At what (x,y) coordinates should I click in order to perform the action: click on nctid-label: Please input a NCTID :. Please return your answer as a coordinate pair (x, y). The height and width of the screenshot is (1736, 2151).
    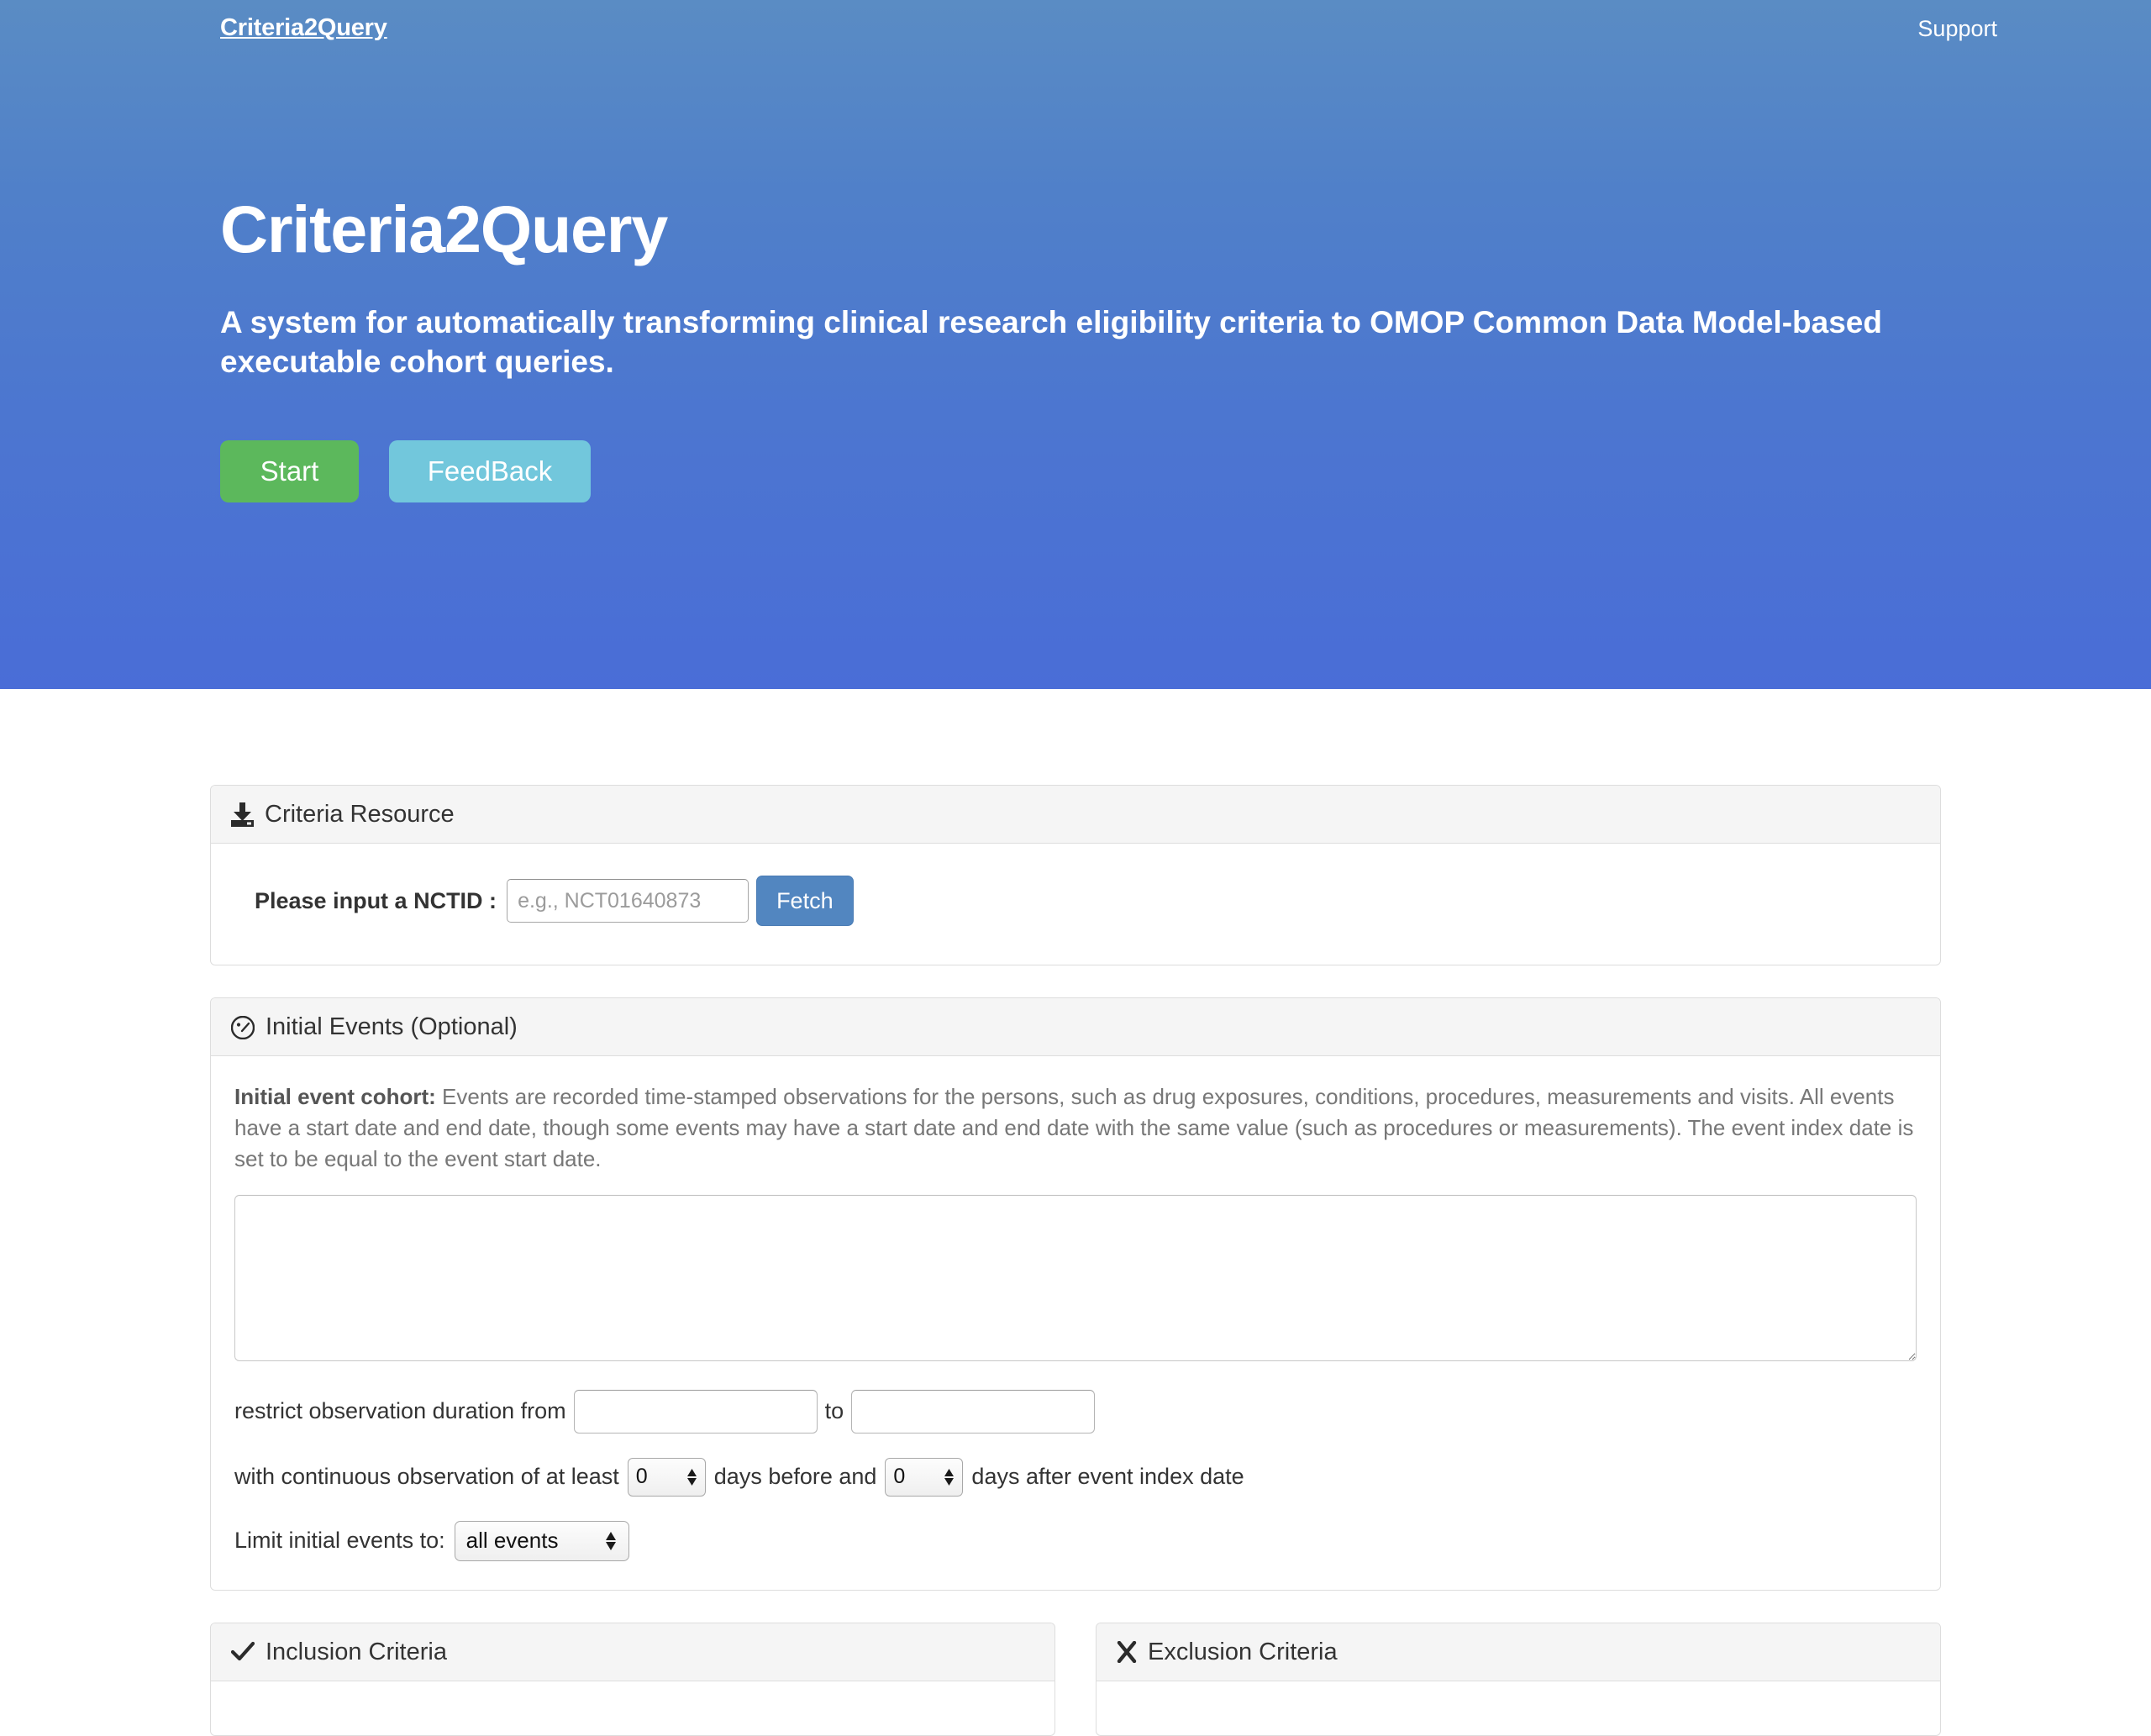
    Looking at the image, I should click on (376, 900).